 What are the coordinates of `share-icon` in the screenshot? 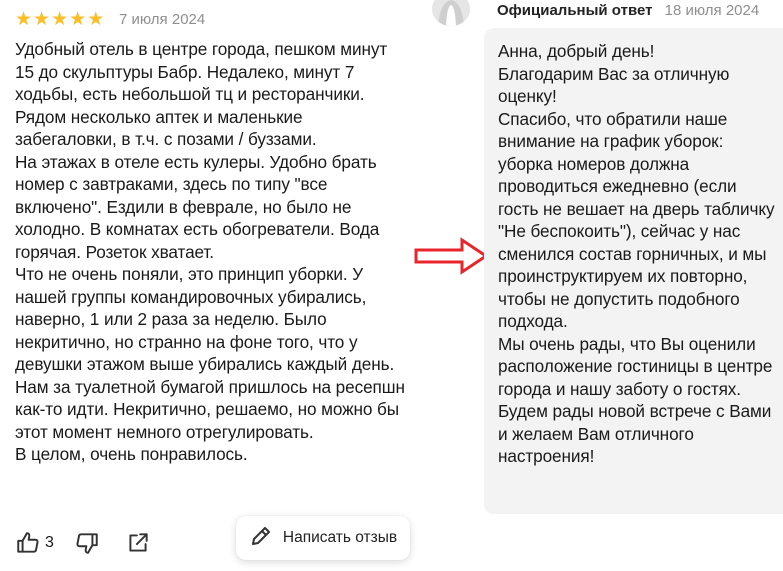 It's located at (138, 543).